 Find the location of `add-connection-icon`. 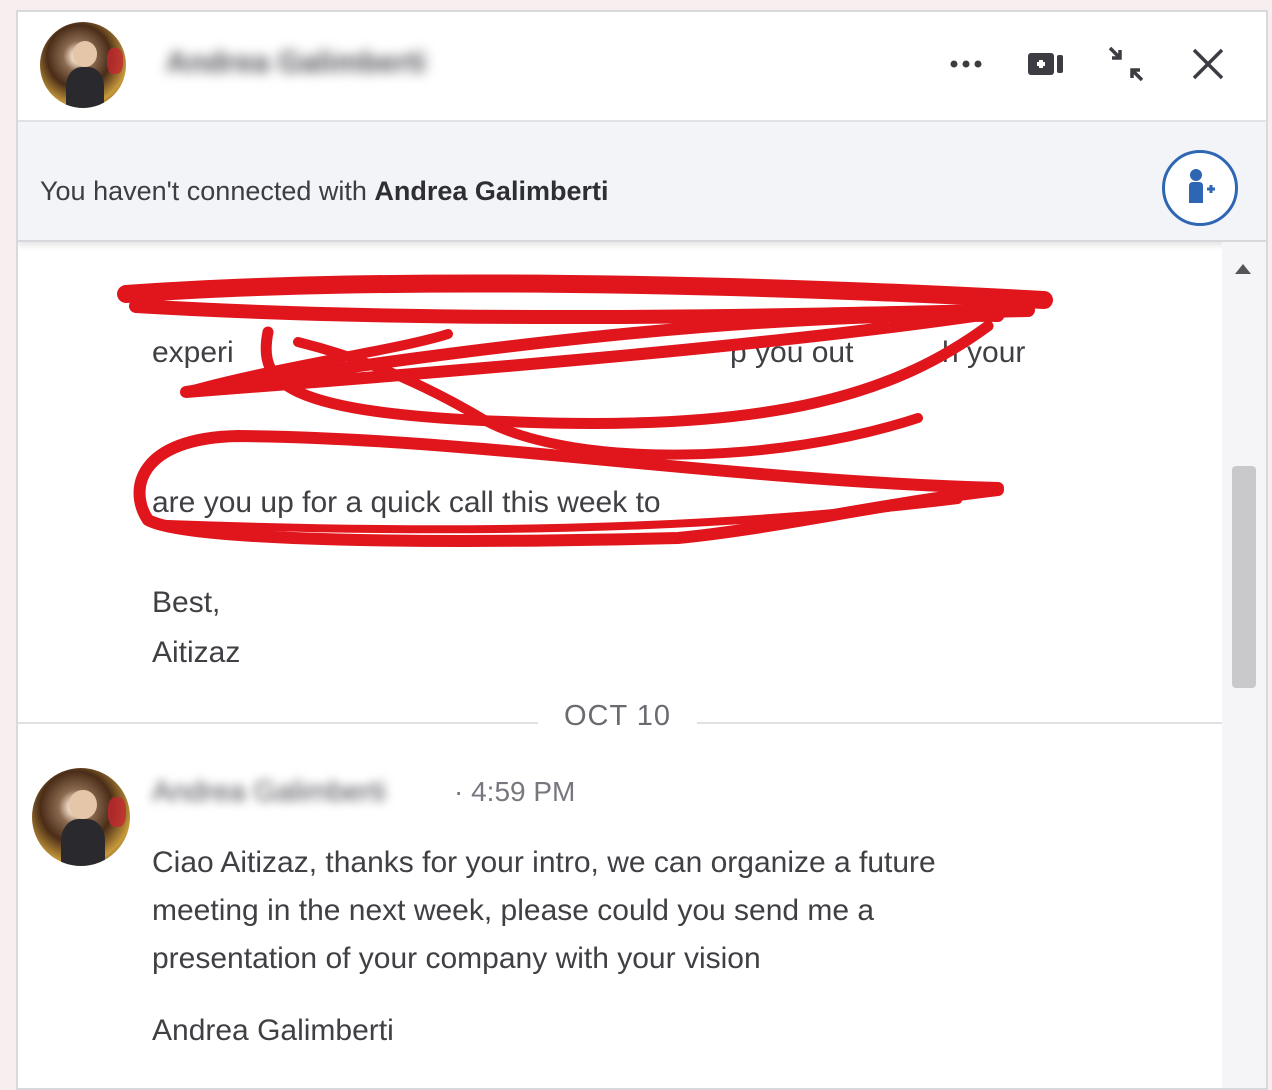

add-connection-icon is located at coordinates (1202, 186).